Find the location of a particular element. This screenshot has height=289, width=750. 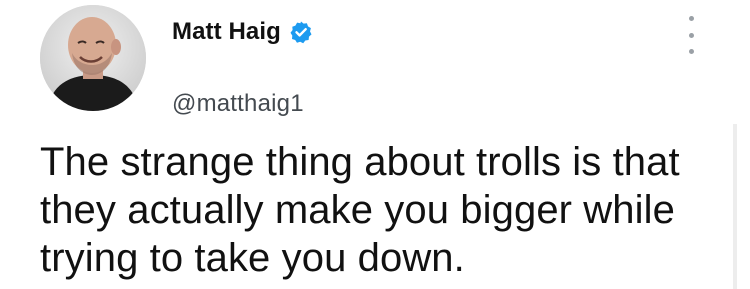

author-handle: @matthaig1 is located at coordinates (242, 104).